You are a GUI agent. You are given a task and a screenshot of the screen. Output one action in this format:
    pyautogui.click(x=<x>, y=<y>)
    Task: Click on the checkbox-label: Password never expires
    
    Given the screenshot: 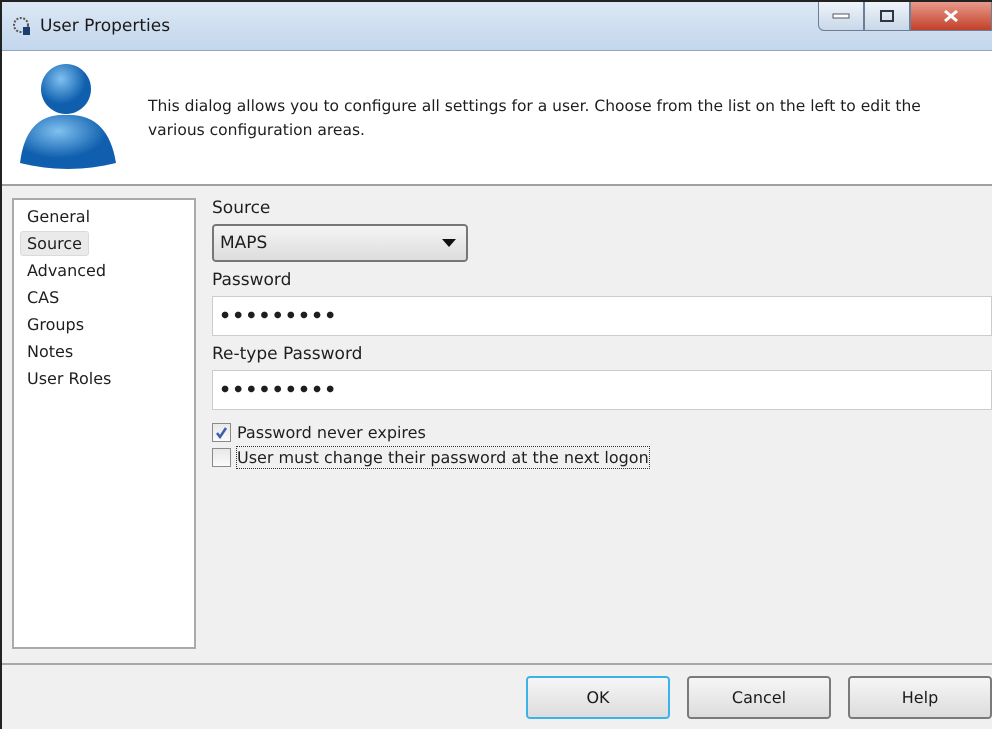 What is the action you would take?
    pyautogui.click(x=331, y=432)
    